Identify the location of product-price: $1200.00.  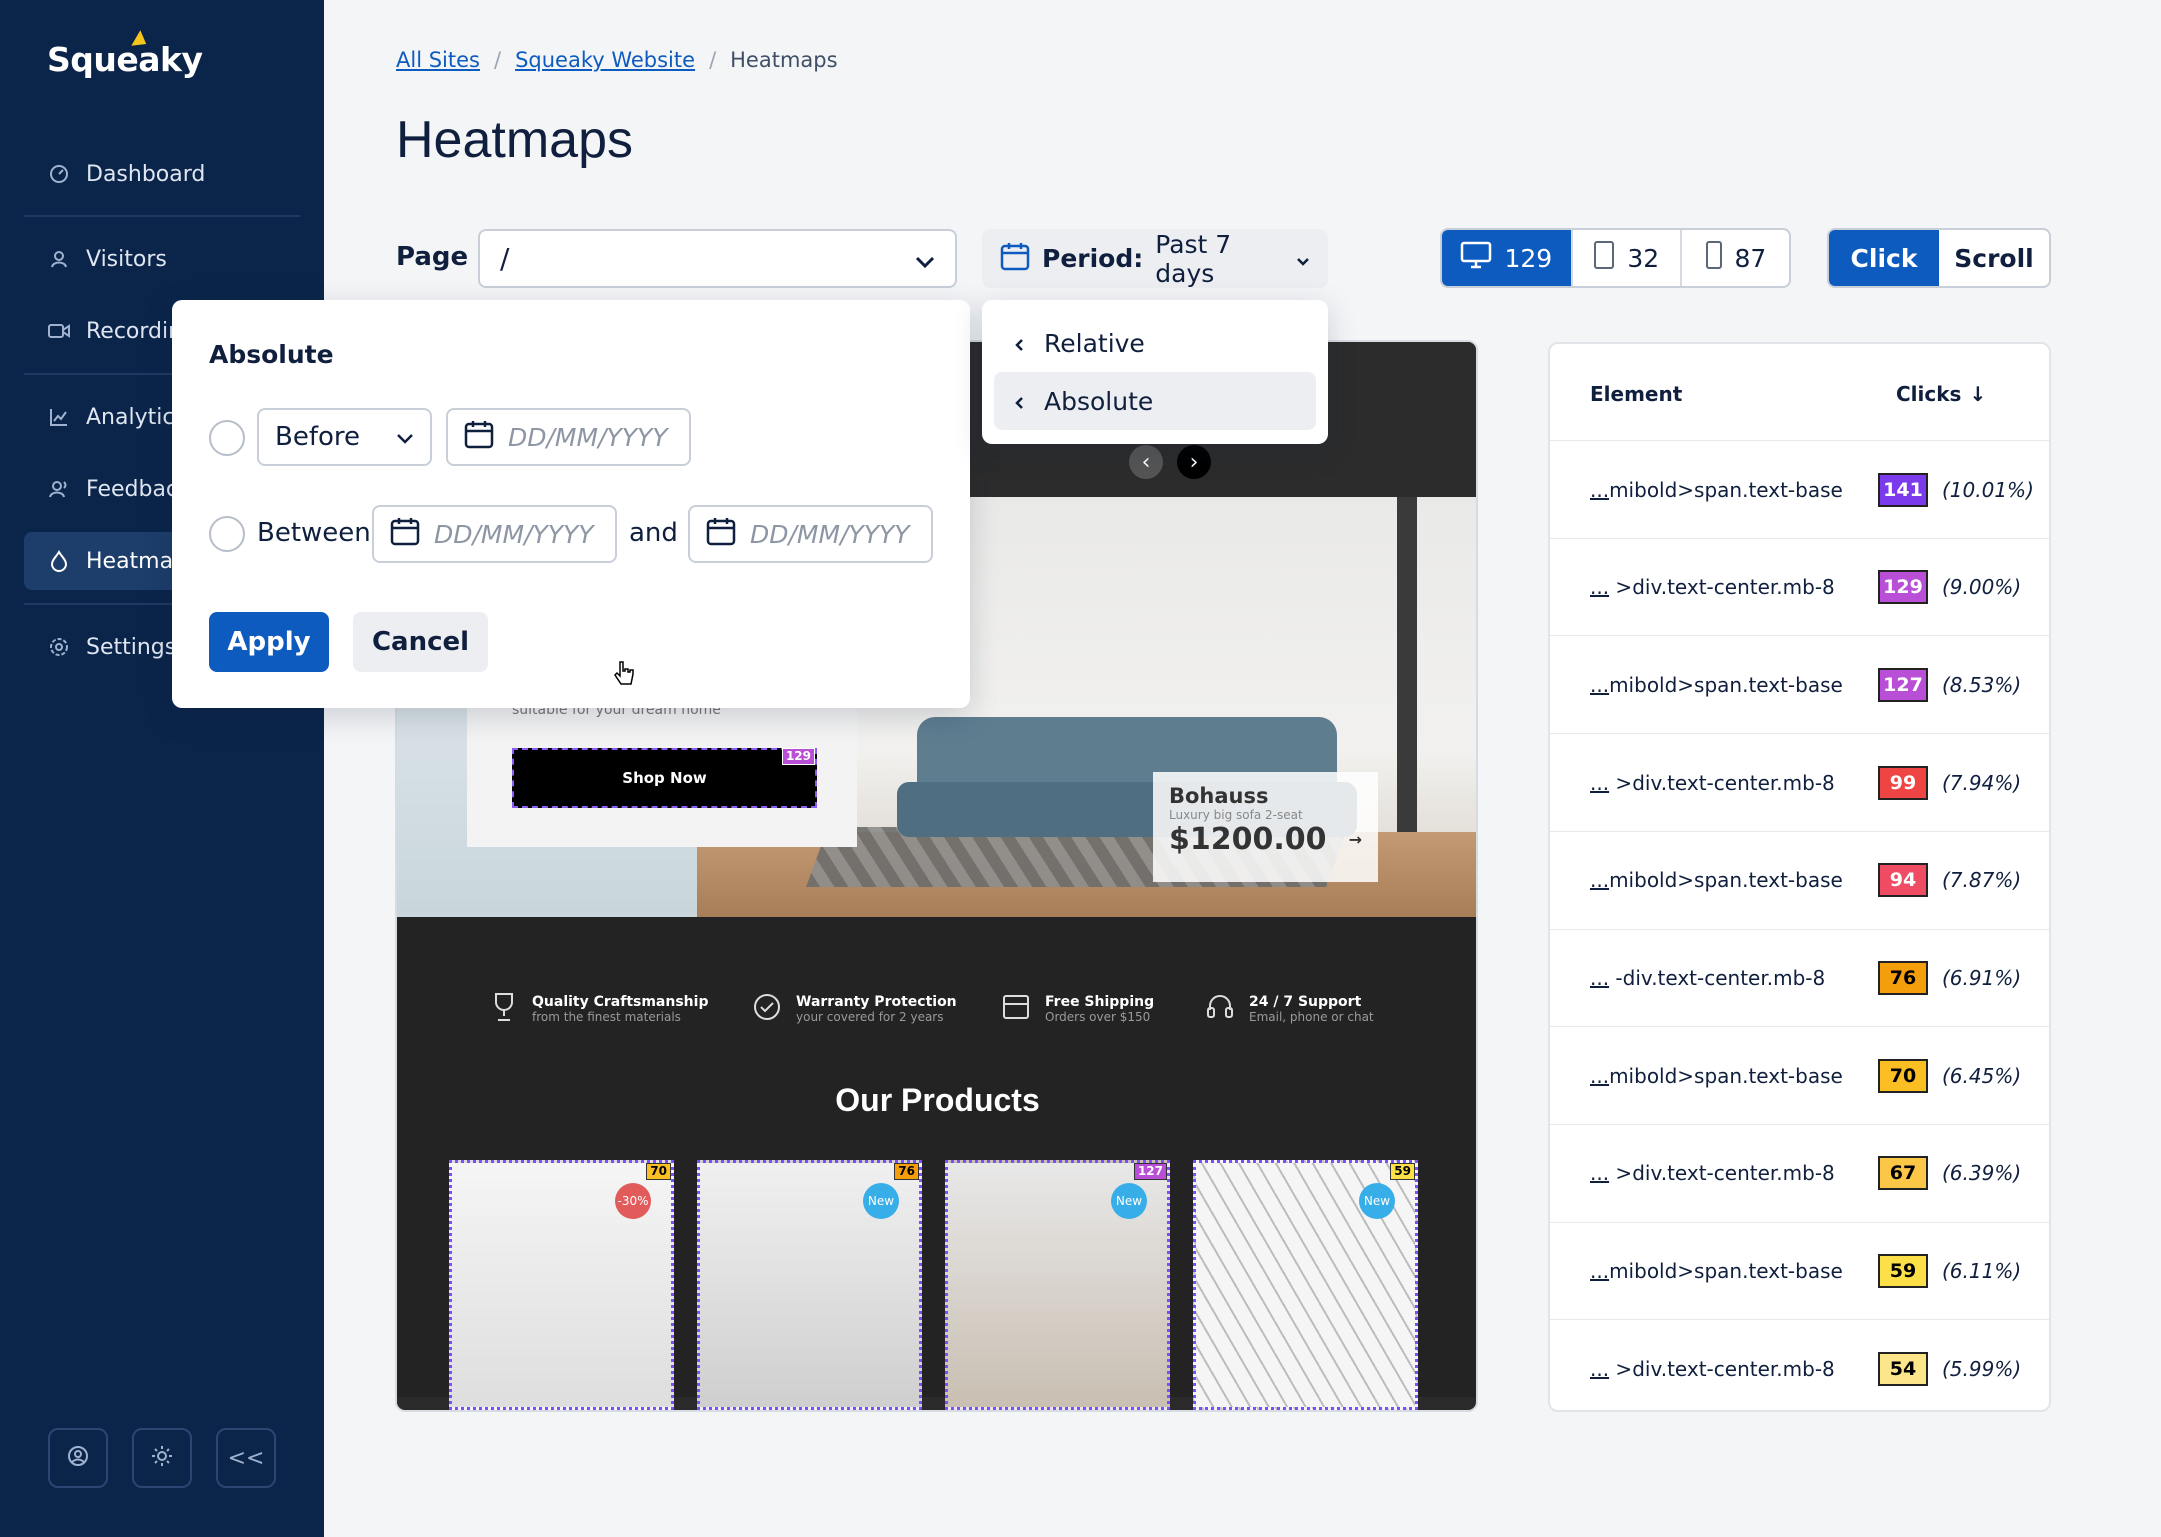
(1248, 839).